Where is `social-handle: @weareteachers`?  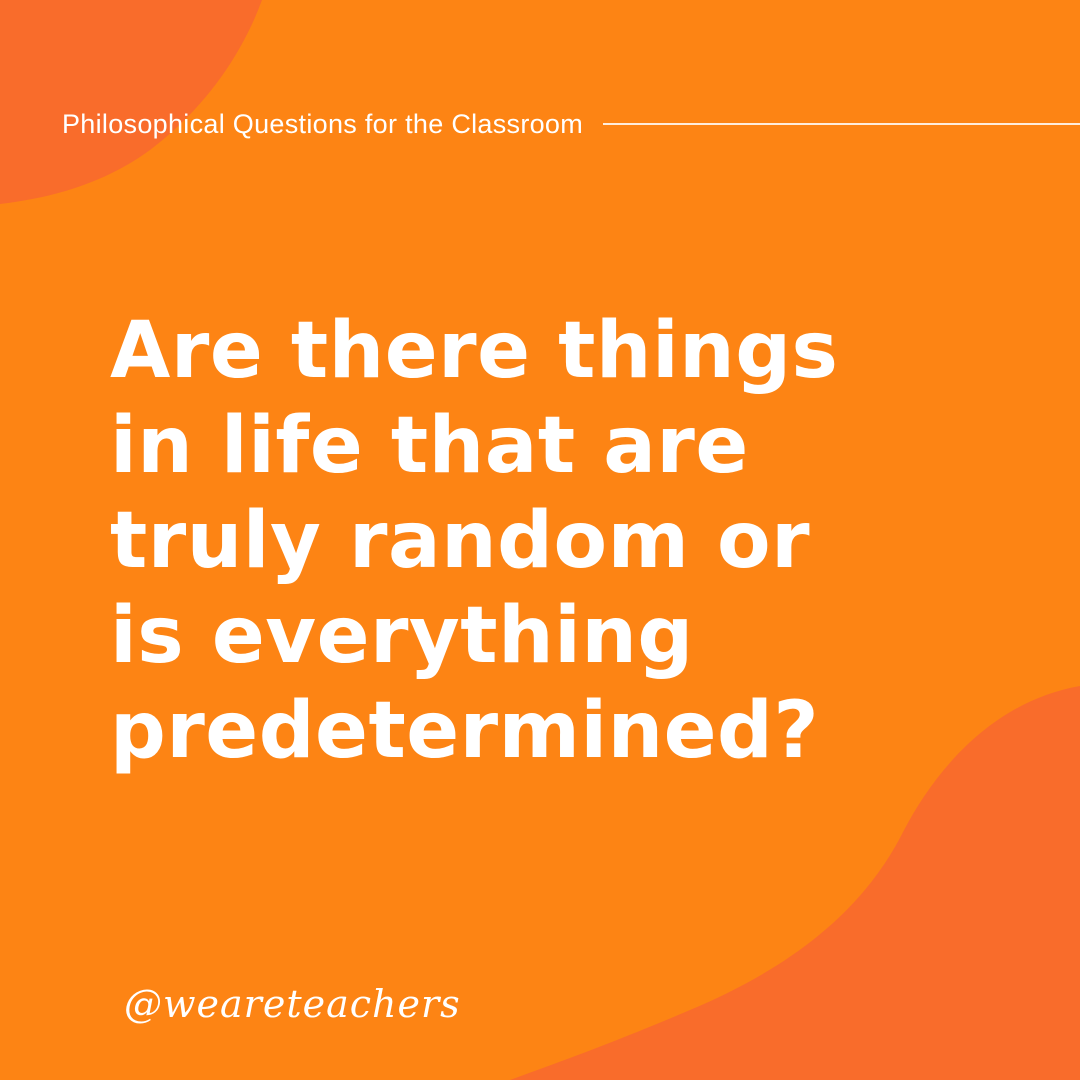
social-handle: @weareteachers is located at coordinates (292, 1004).